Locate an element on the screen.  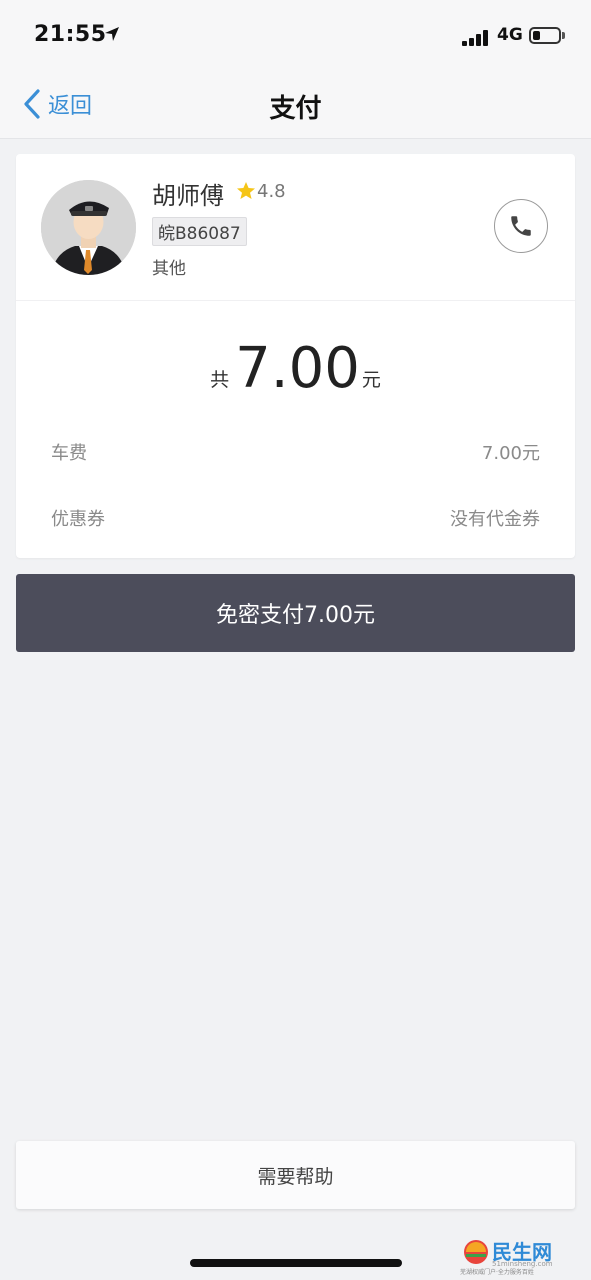
help-button: 需要帮助 is located at coordinates (295, 1175).